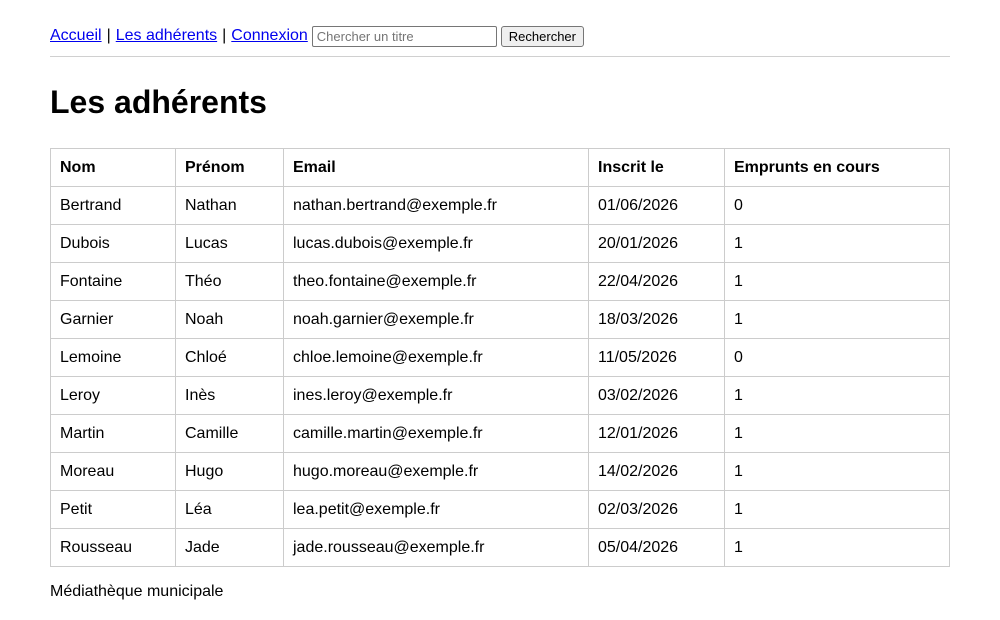 The width and height of the screenshot is (1000, 620). What do you see at coordinates (656, 205) in the screenshot?
I see `cell-inscrit-le: 01/06/2026` at bounding box center [656, 205].